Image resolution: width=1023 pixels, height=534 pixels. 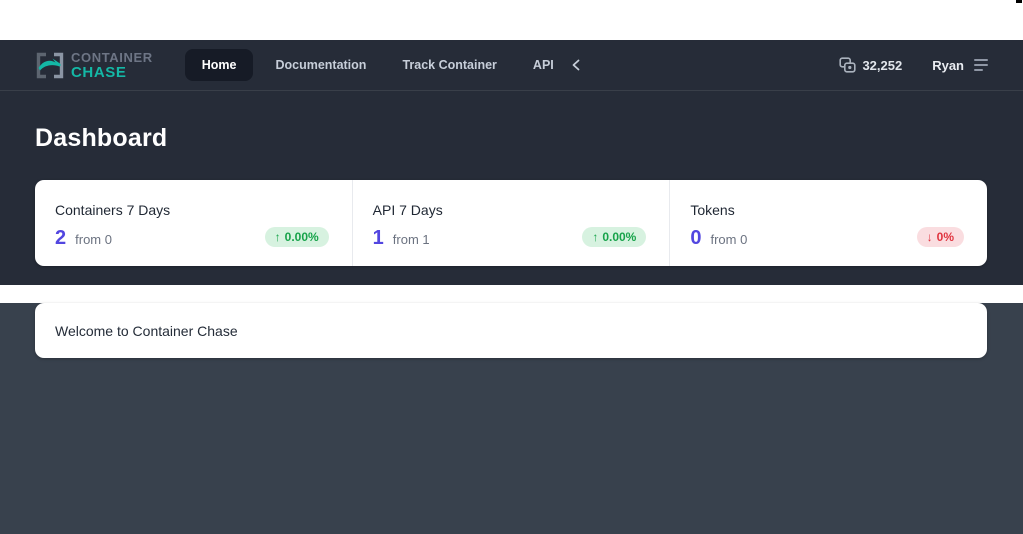 What do you see at coordinates (101, 138) in the screenshot?
I see `page-title: Dashboard` at bounding box center [101, 138].